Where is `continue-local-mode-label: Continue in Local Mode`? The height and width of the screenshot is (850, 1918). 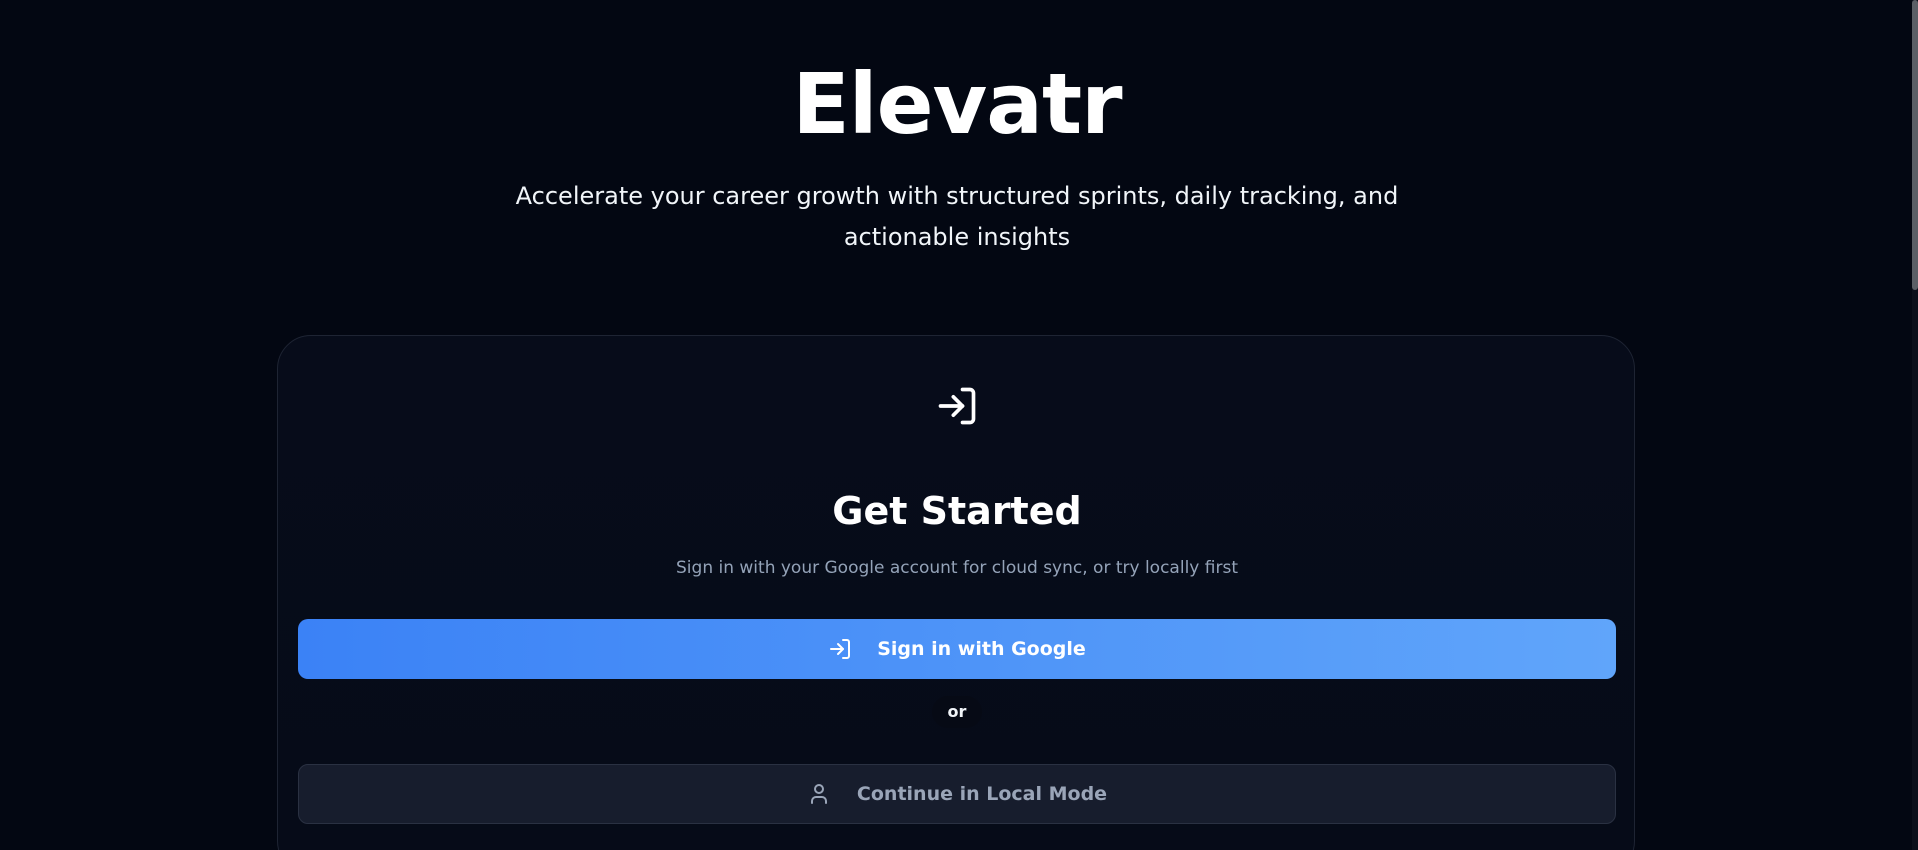 continue-local-mode-label: Continue in Local Mode is located at coordinates (982, 794).